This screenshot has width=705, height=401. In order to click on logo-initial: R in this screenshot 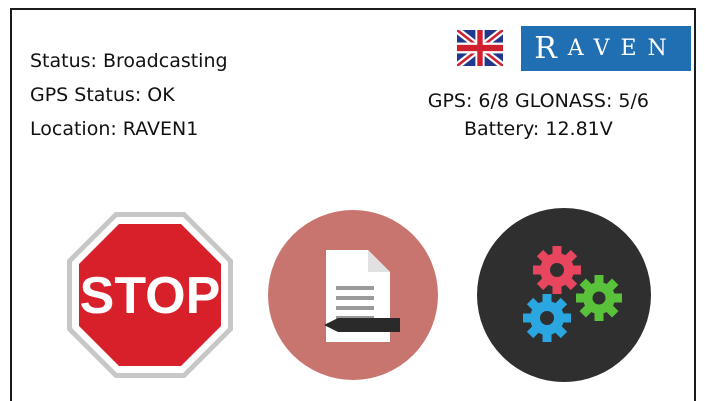, I will do `click(551, 48)`.